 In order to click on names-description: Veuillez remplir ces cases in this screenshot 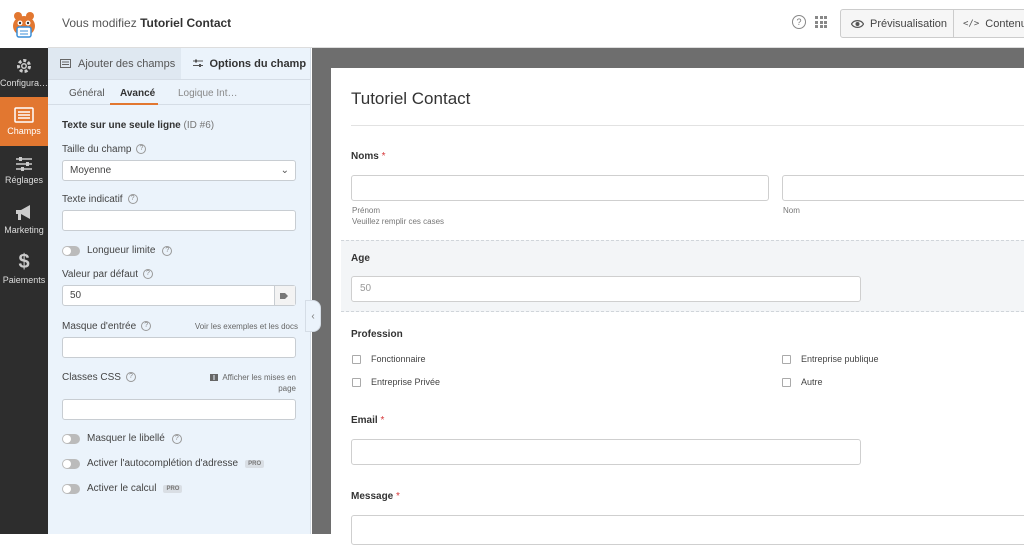, I will do `click(398, 221)`.